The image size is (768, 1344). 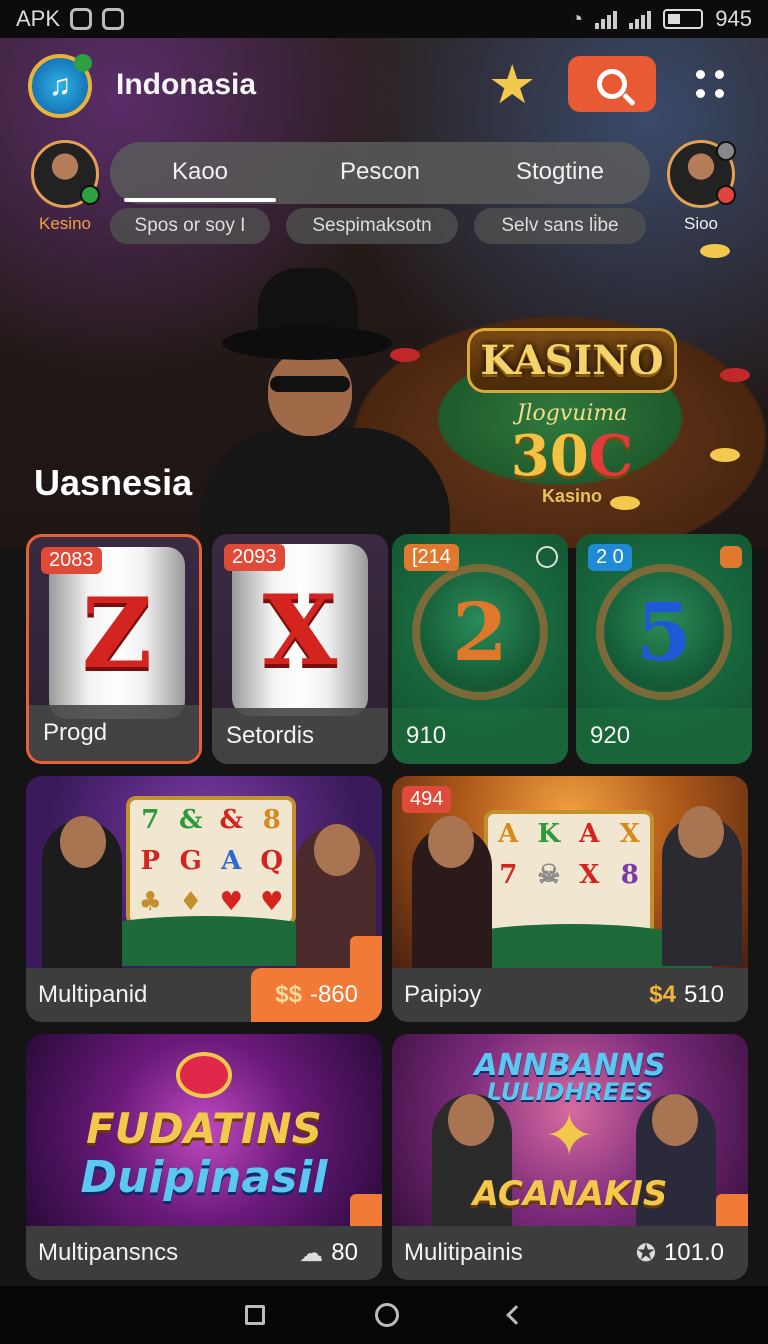 What do you see at coordinates (610, 557) in the screenshot?
I see `tile-badge: 2 0` at bounding box center [610, 557].